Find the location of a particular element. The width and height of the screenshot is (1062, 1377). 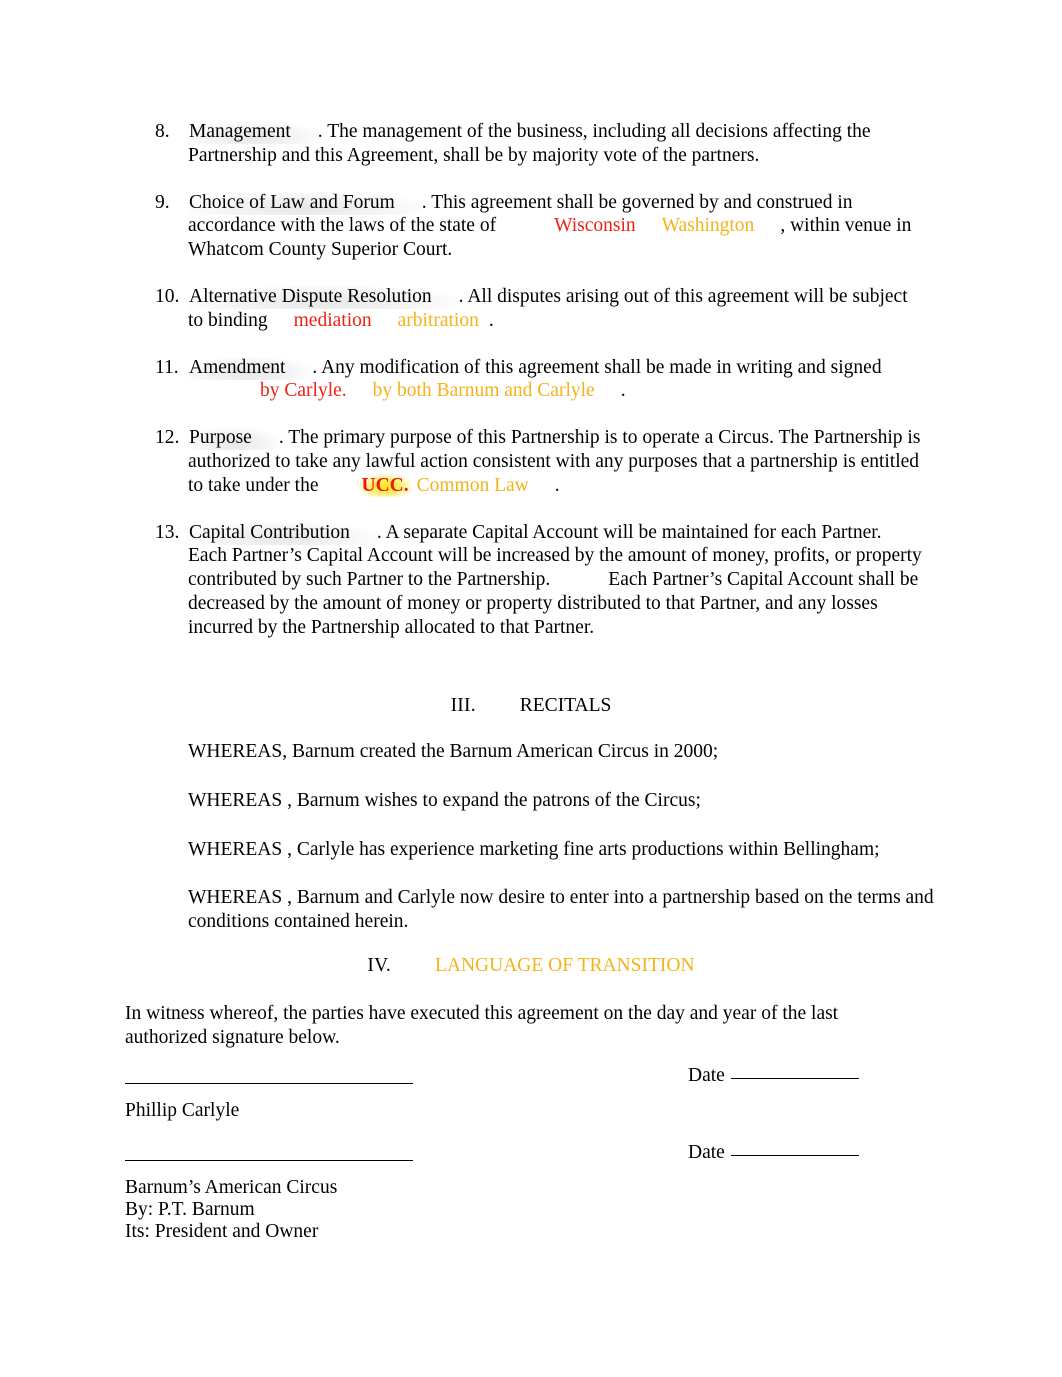

section-heading-recitals: III. RECITALS is located at coordinates (531, 706).